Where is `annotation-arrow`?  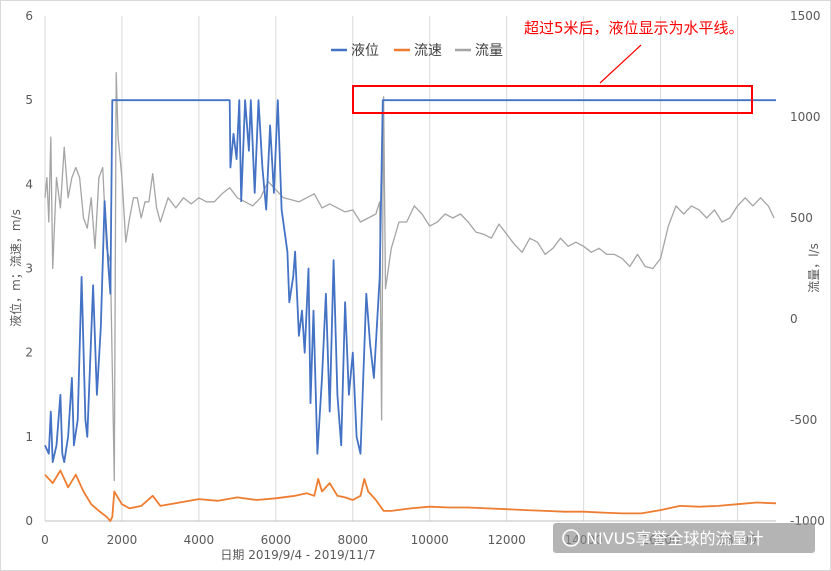 annotation-arrow is located at coordinates (620, 64).